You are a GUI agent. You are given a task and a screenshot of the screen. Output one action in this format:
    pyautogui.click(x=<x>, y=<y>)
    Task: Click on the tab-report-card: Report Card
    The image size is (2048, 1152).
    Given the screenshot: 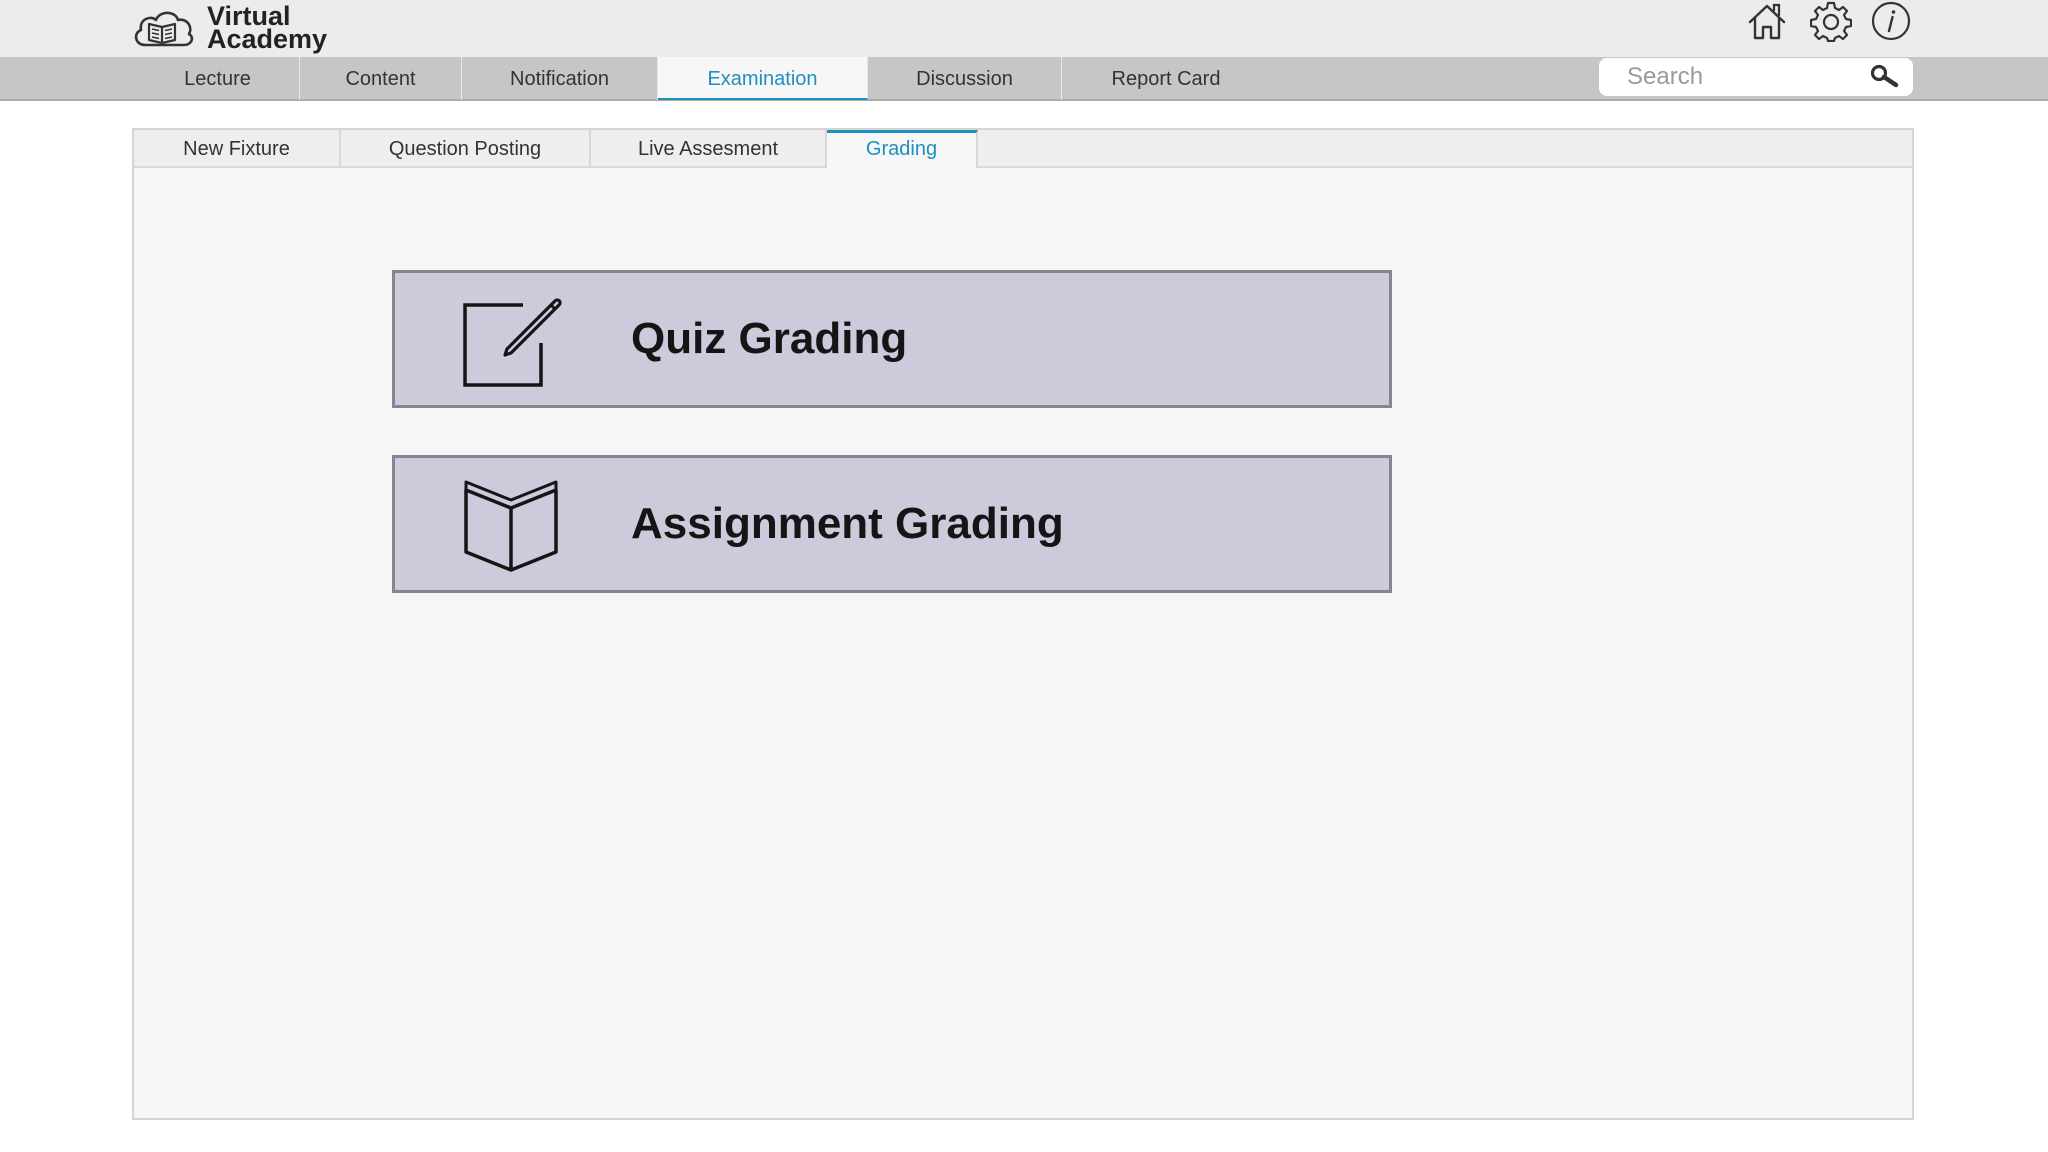 What is the action you would take?
    pyautogui.click(x=1166, y=78)
    